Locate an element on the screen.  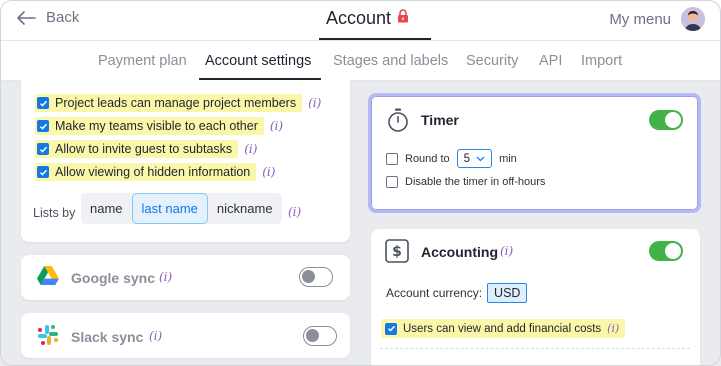
slack-sync-toggle is located at coordinates (320, 336).